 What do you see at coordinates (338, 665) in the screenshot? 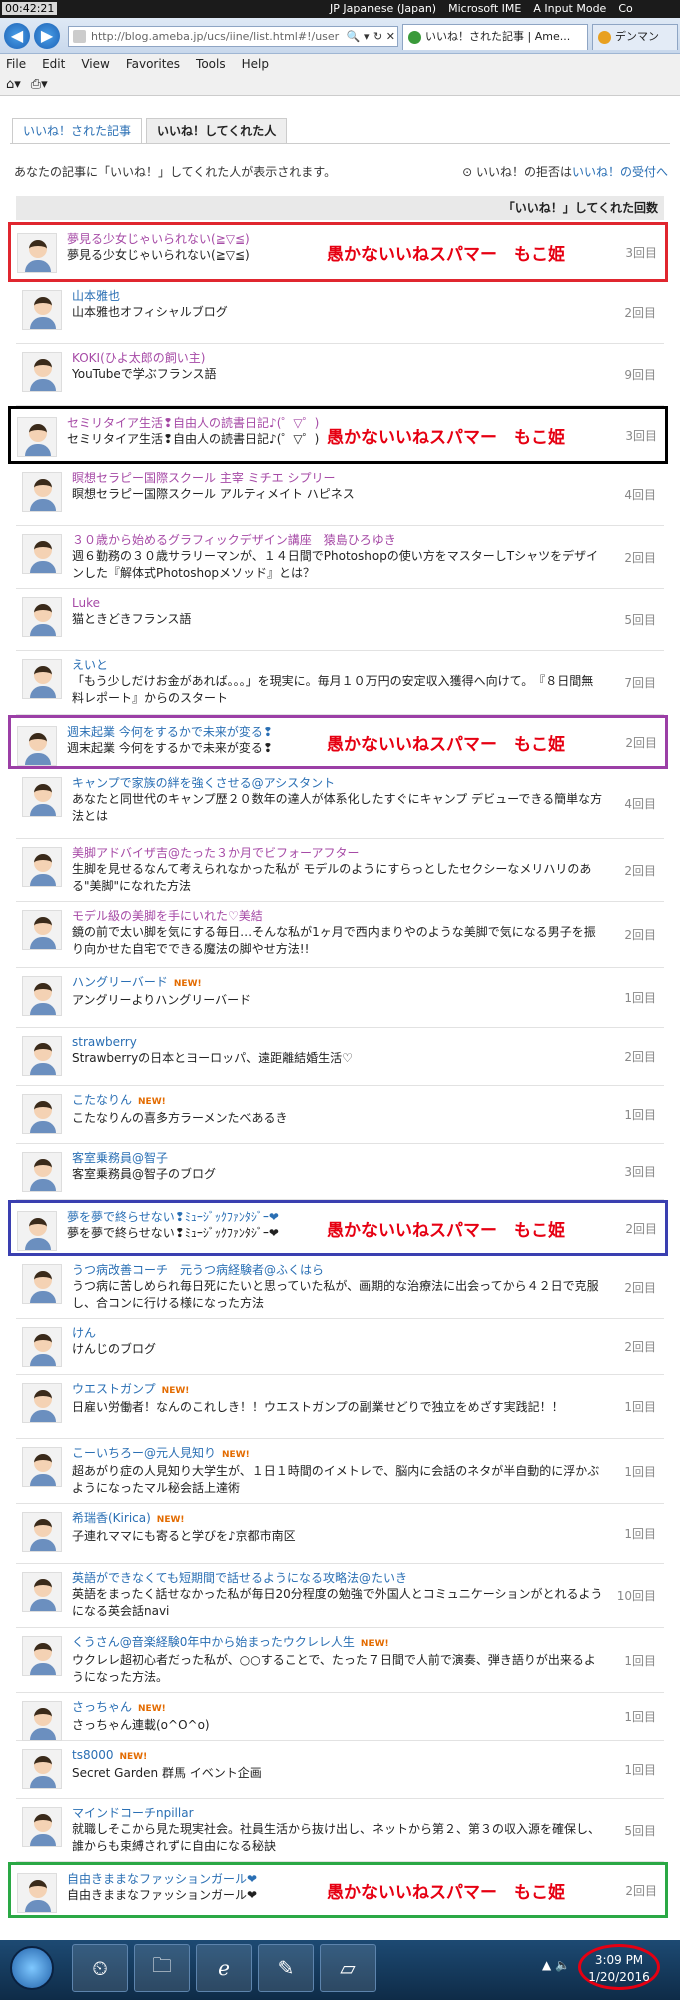
I see `user-name-link: えいと` at bounding box center [338, 665].